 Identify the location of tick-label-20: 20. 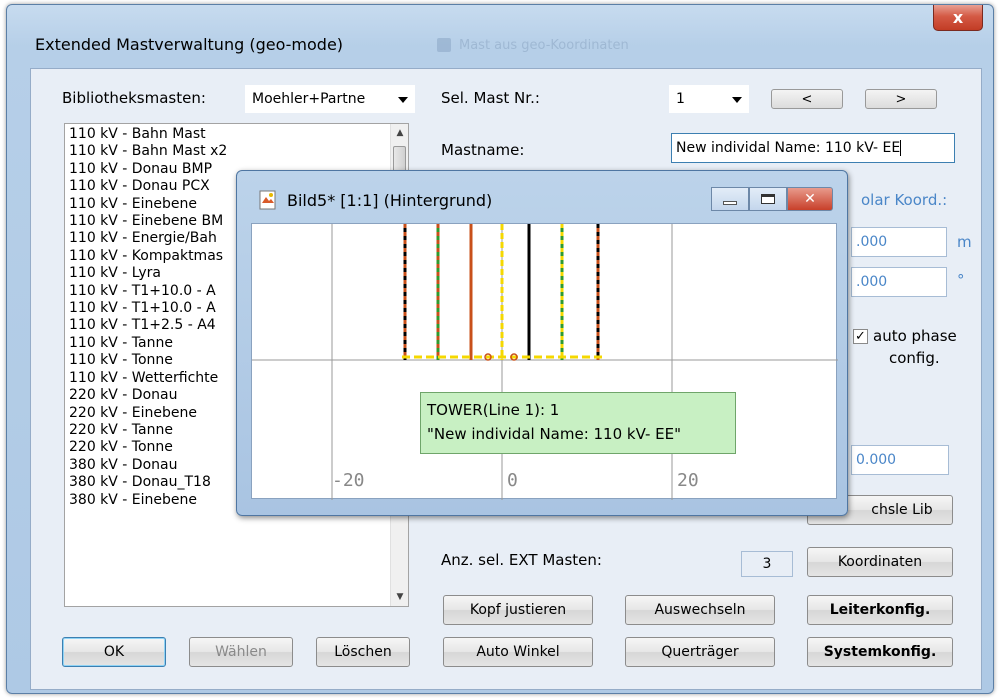
(688, 480).